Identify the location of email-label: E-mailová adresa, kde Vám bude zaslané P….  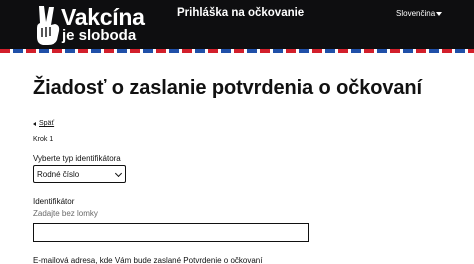
(148, 260).